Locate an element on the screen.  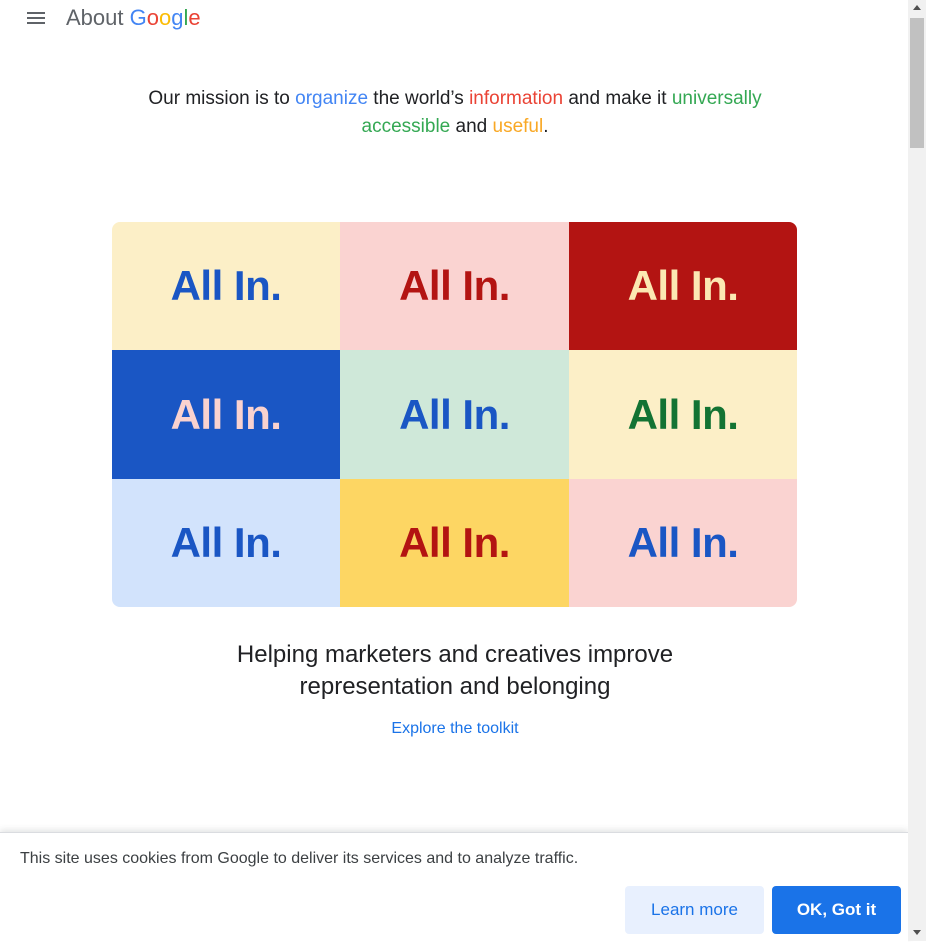
site-header: About Google is located at coordinates (454, 20).